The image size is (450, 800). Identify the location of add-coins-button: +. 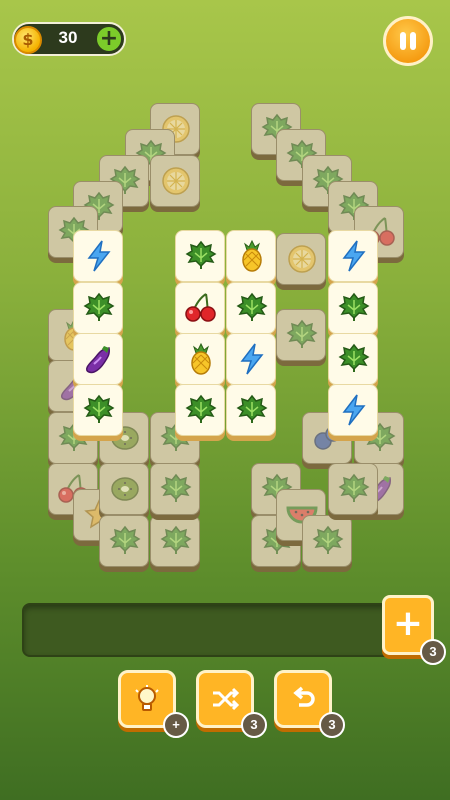
(109, 39).